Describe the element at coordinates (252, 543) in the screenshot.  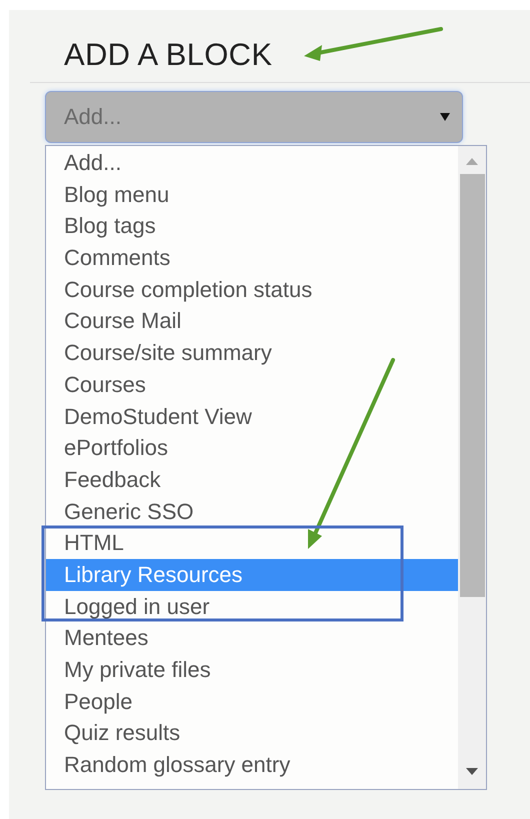
I see `option-item: HTML` at that location.